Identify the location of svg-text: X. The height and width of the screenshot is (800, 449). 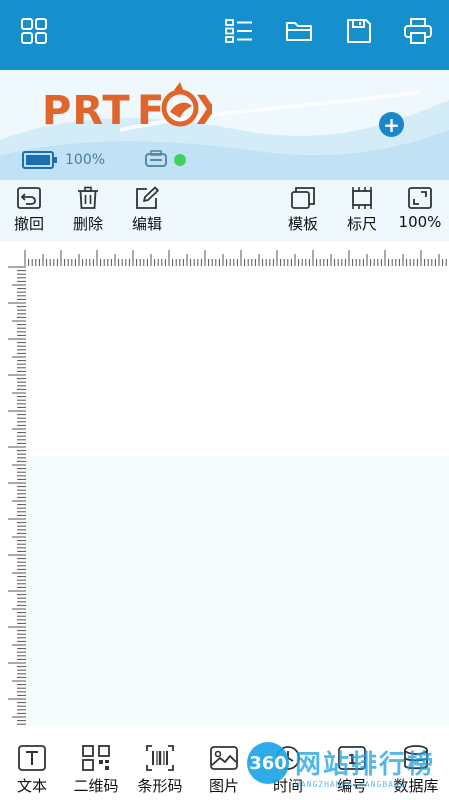
(204, 110).